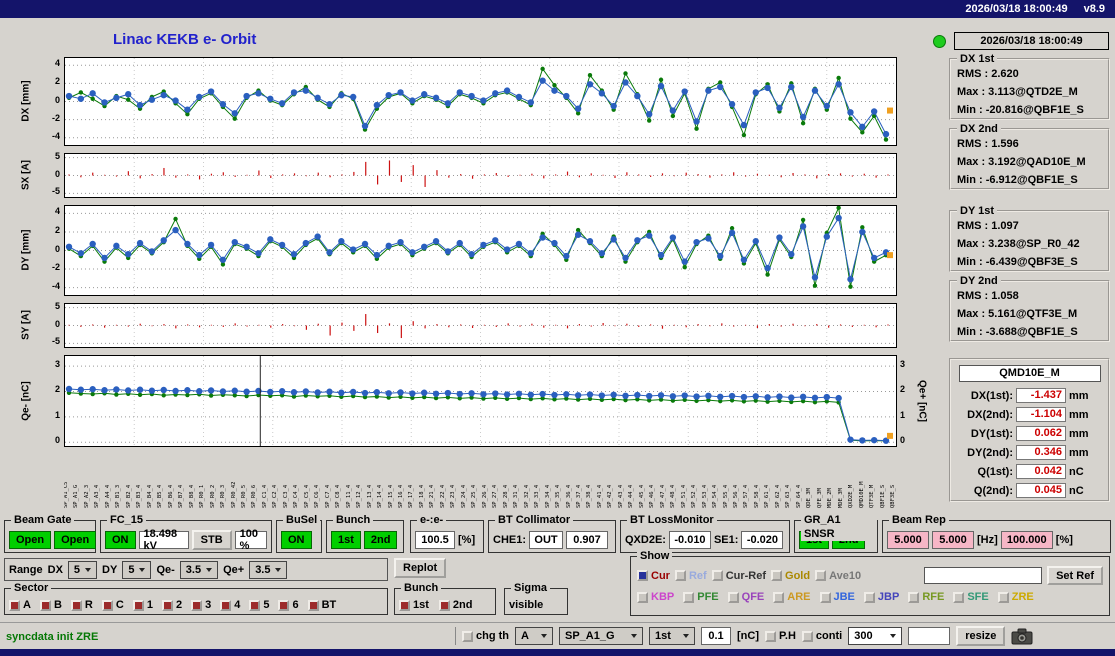 The height and width of the screenshot is (656, 1115). I want to click on sx-steering-plot, so click(480, 175).